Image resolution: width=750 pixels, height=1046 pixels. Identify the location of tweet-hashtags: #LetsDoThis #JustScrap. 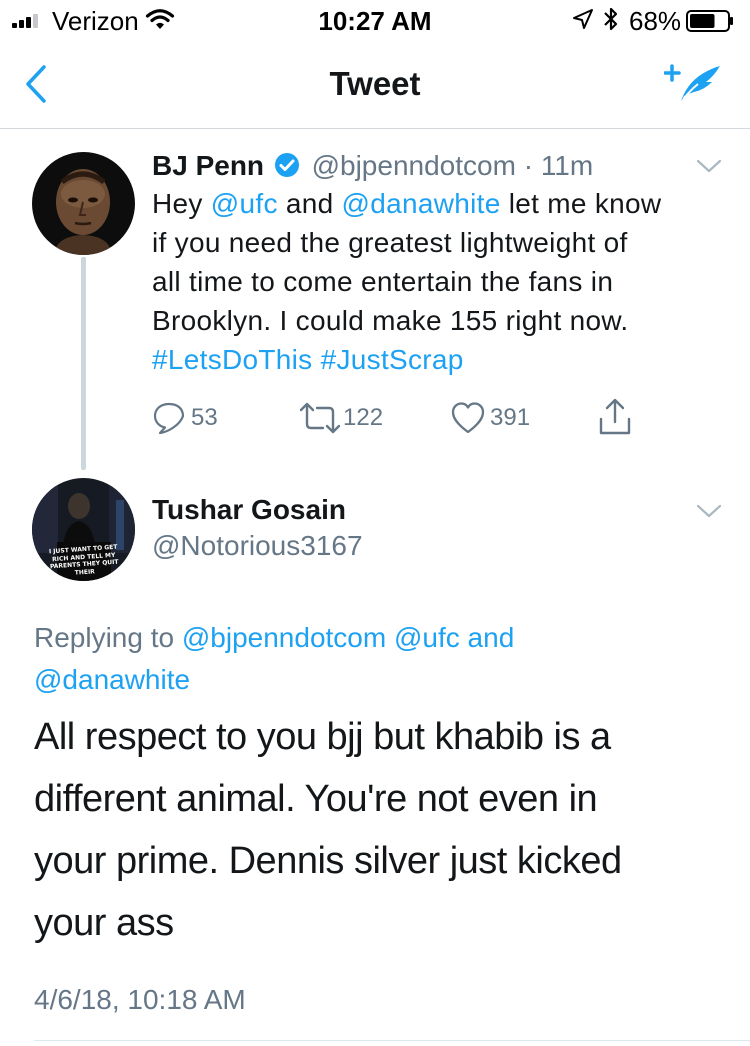
(308, 360).